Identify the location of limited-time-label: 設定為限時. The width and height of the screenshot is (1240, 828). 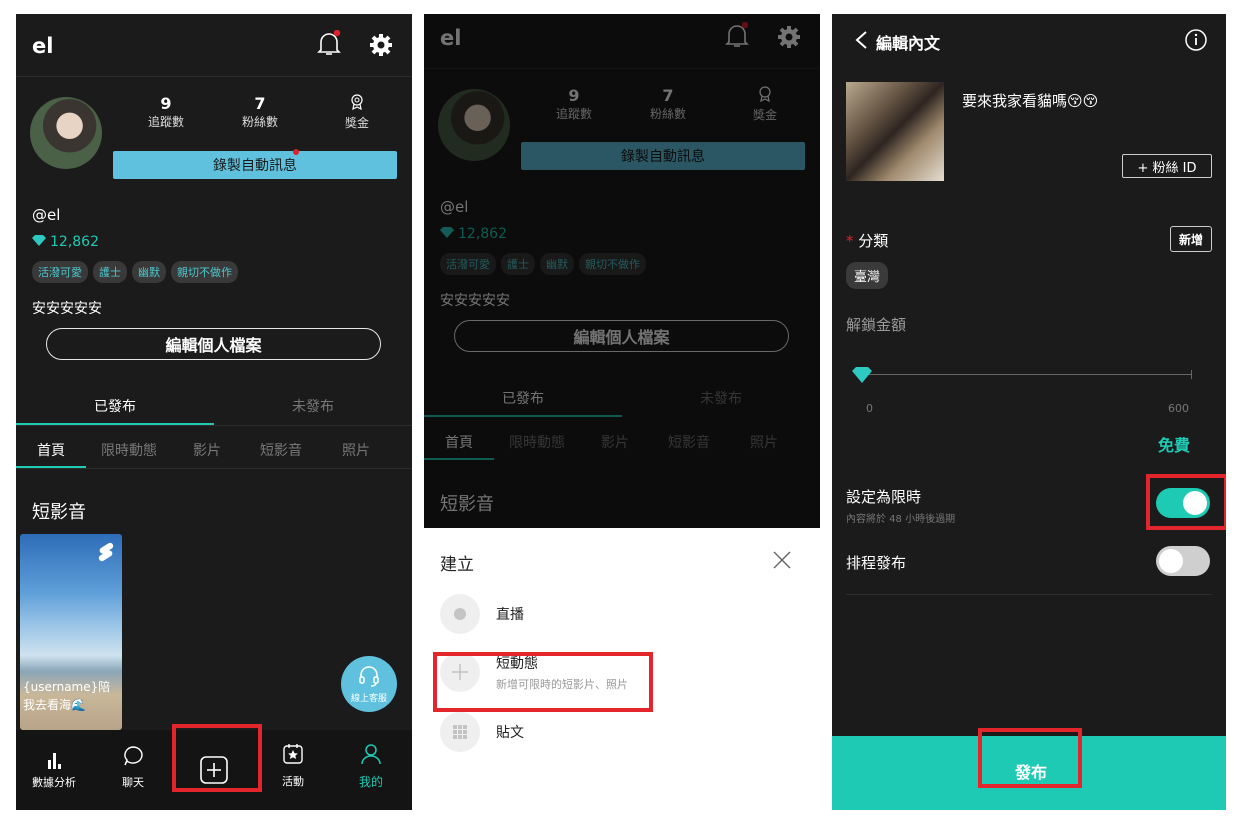
(884, 497).